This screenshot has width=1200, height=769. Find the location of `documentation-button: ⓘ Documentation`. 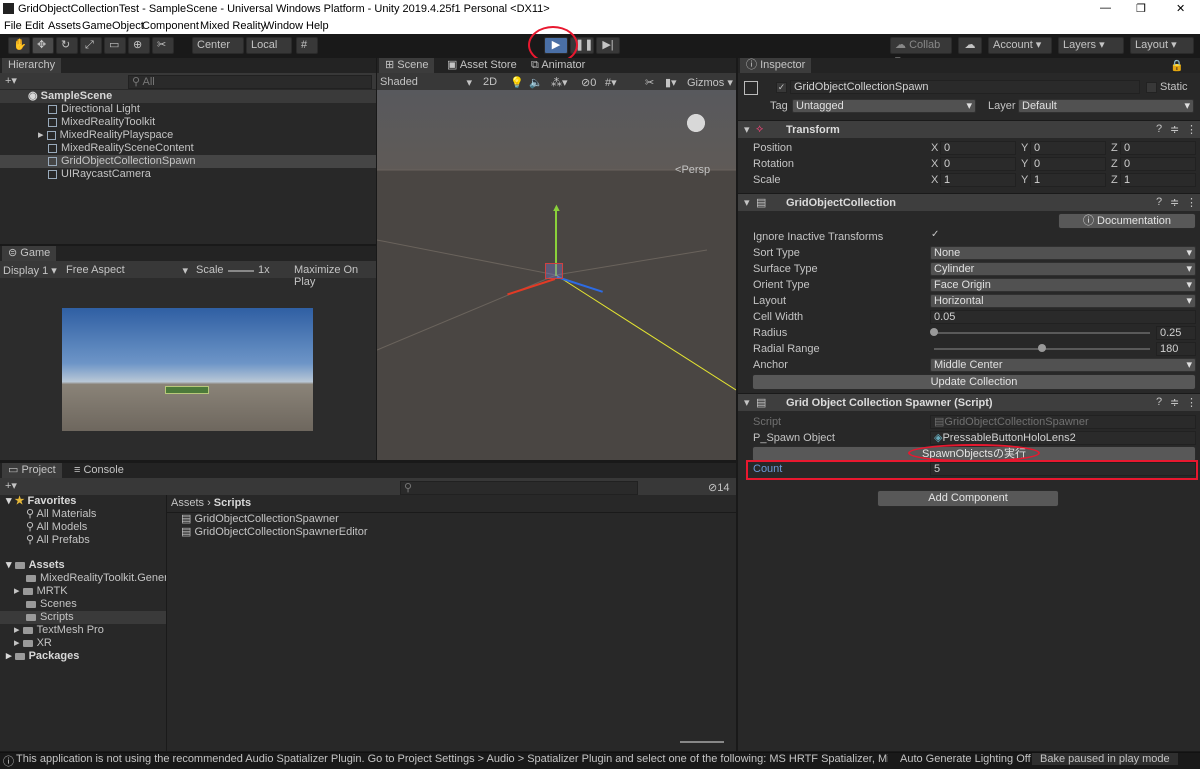

documentation-button: ⓘ Documentation is located at coordinates (1127, 221).